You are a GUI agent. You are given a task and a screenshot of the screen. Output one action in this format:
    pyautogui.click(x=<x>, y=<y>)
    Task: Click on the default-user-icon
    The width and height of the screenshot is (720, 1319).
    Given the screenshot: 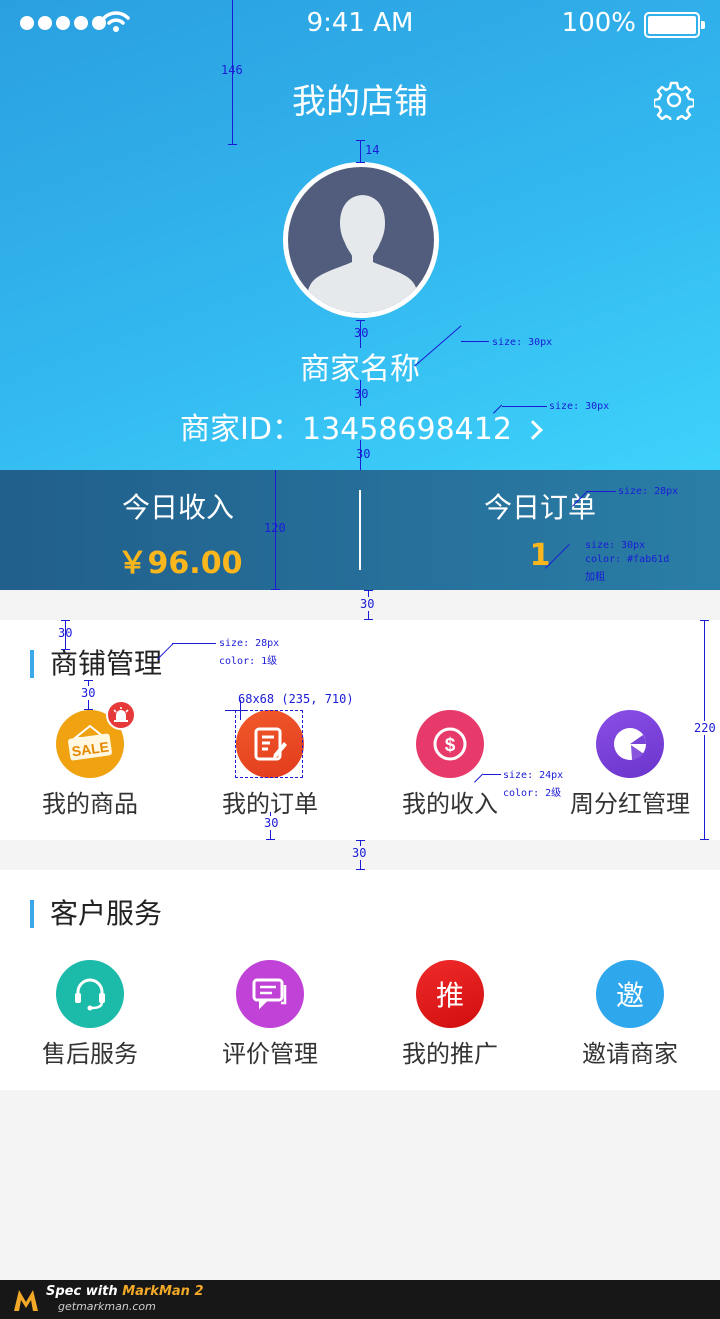 What is the action you would take?
    pyautogui.click(x=362, y=254)
    